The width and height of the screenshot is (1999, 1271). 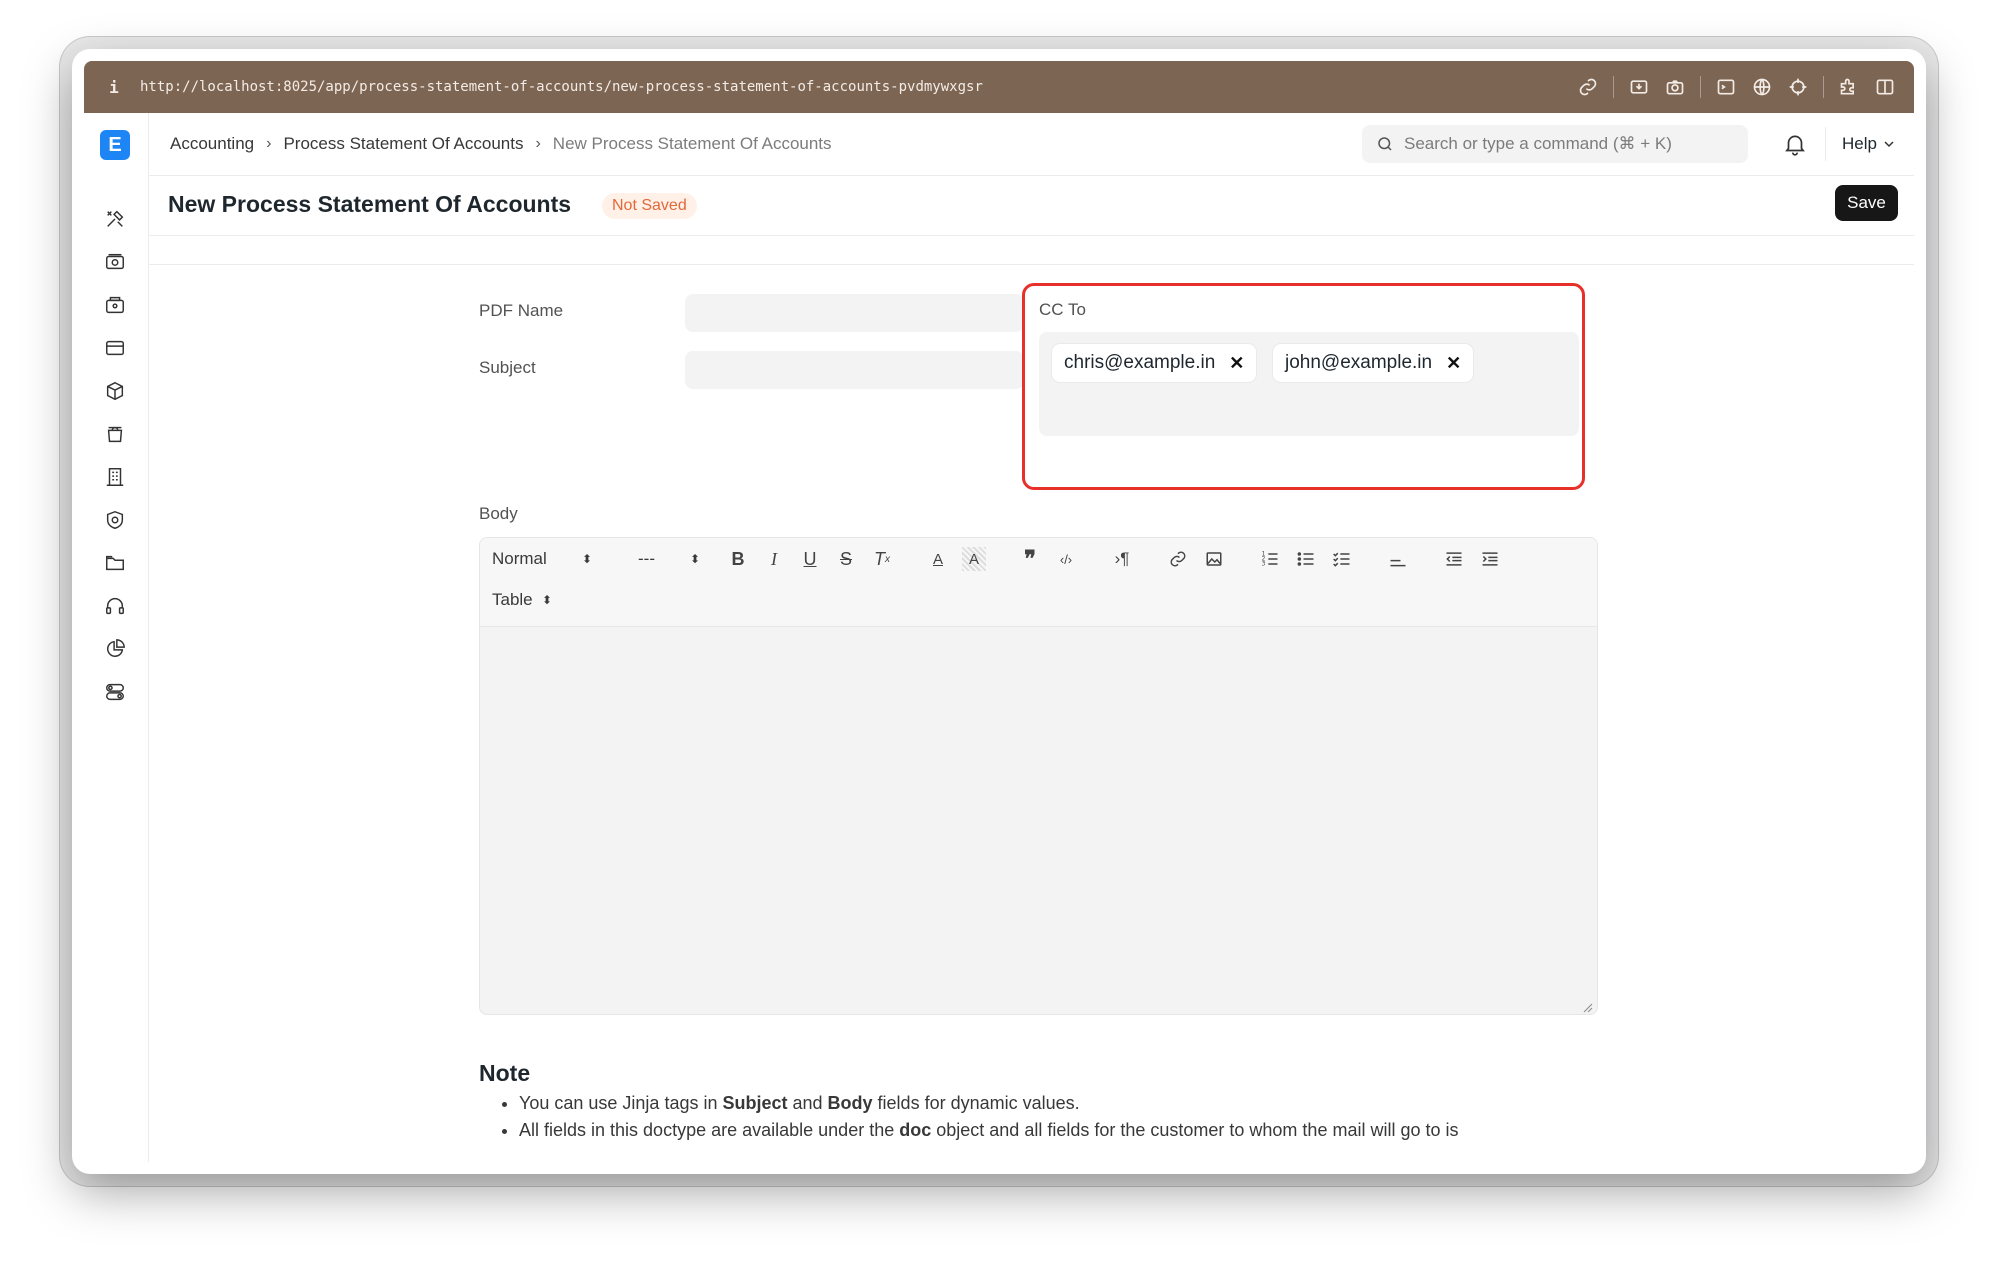 What do you see at coordinates (1030, 558) in the screenshot?
I see `blockquote-icon: ❞` at bounding box center [1030, 558].